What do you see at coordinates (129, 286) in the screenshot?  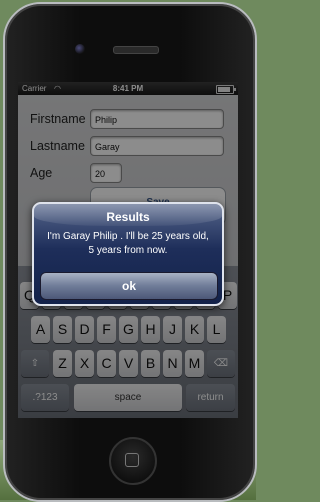 I see `ok-button: ok` at bounding box center [129, 286].